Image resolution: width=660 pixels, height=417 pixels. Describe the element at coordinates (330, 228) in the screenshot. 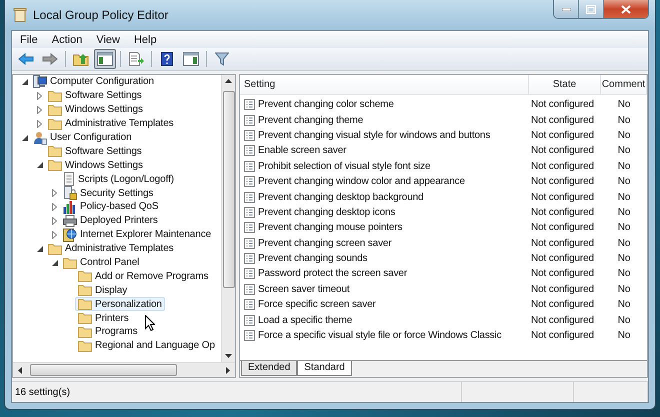

I see `setting-name: Prevent changing mouse pointers` at that location.